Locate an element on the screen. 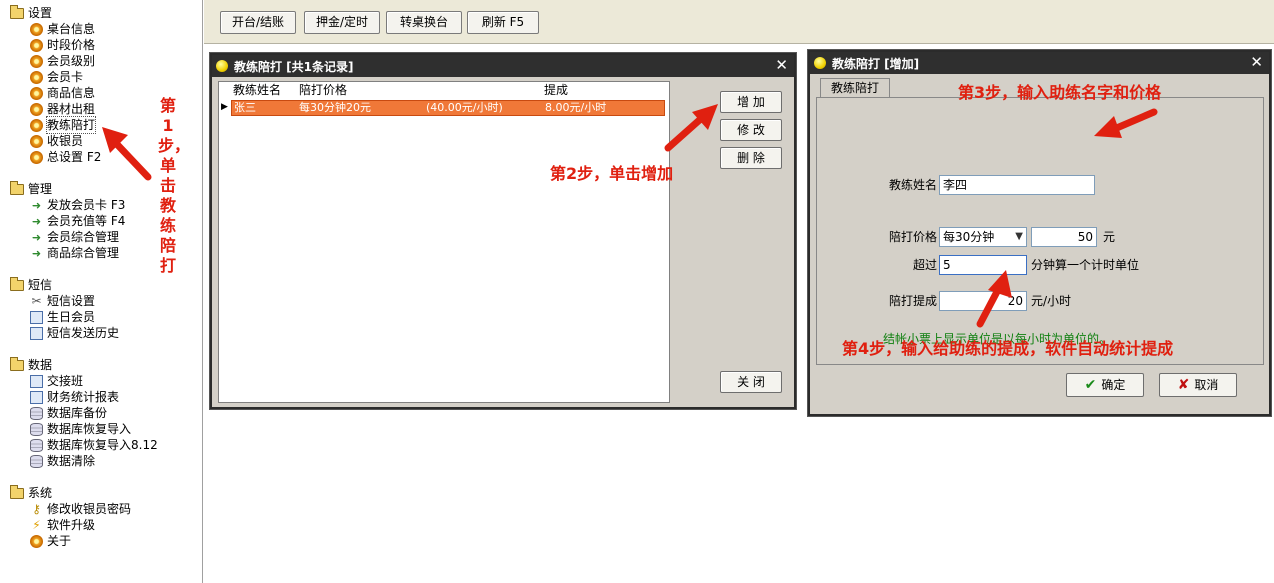 Image resolution: width=1274 pixels, height=583 pixels. add-button: 增 加 is located at coordinates (751, 102).